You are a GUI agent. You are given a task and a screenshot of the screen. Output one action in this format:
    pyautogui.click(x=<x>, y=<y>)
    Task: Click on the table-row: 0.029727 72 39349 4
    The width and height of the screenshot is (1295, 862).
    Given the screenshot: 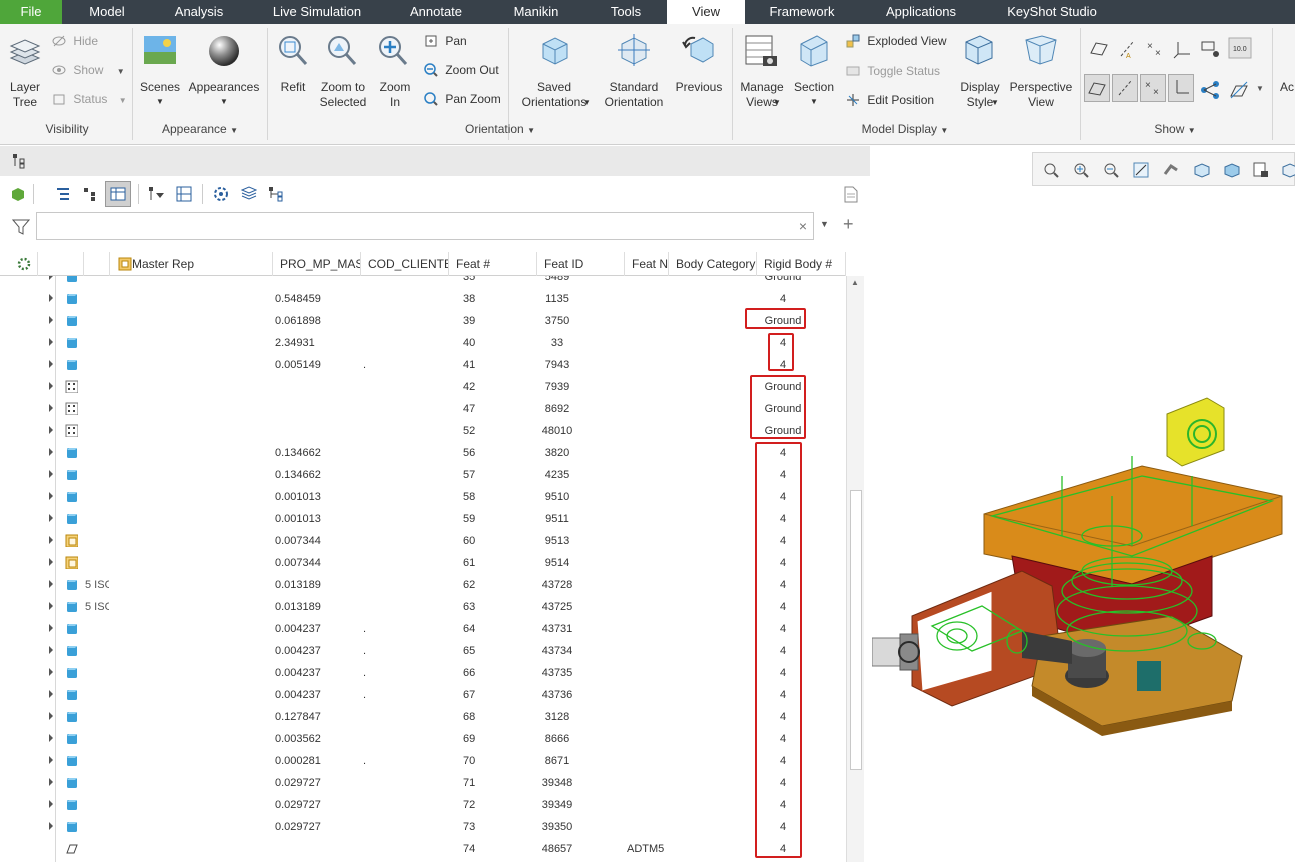 What is the action you would take?
    pyautogui.click(x=423, y=805)
    